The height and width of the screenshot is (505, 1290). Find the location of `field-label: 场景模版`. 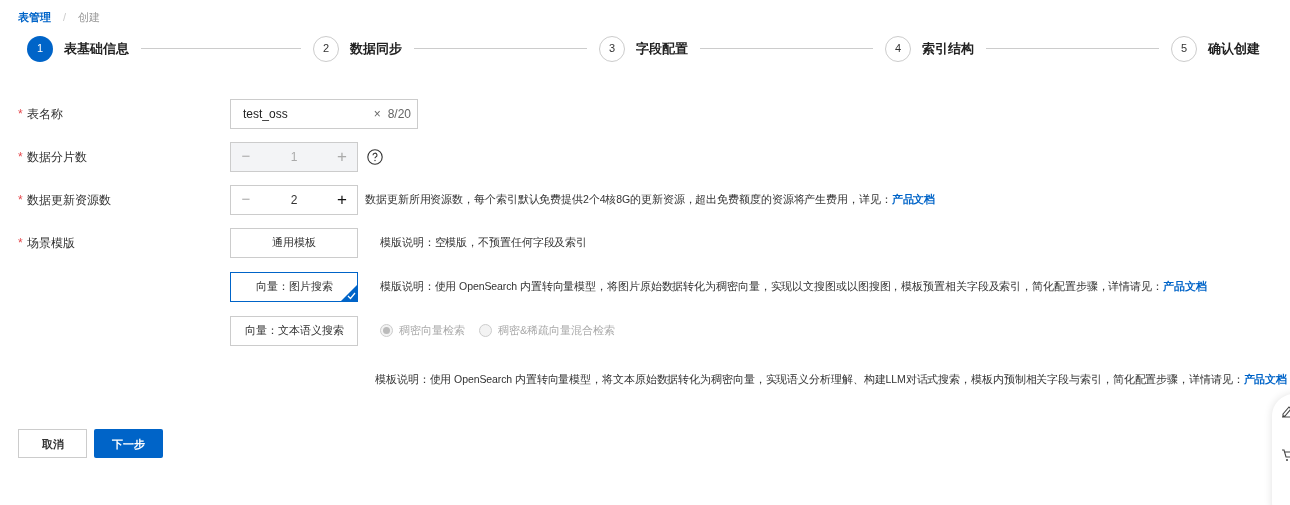

field-label: 场景模版 is located at coordinates (50, 243).